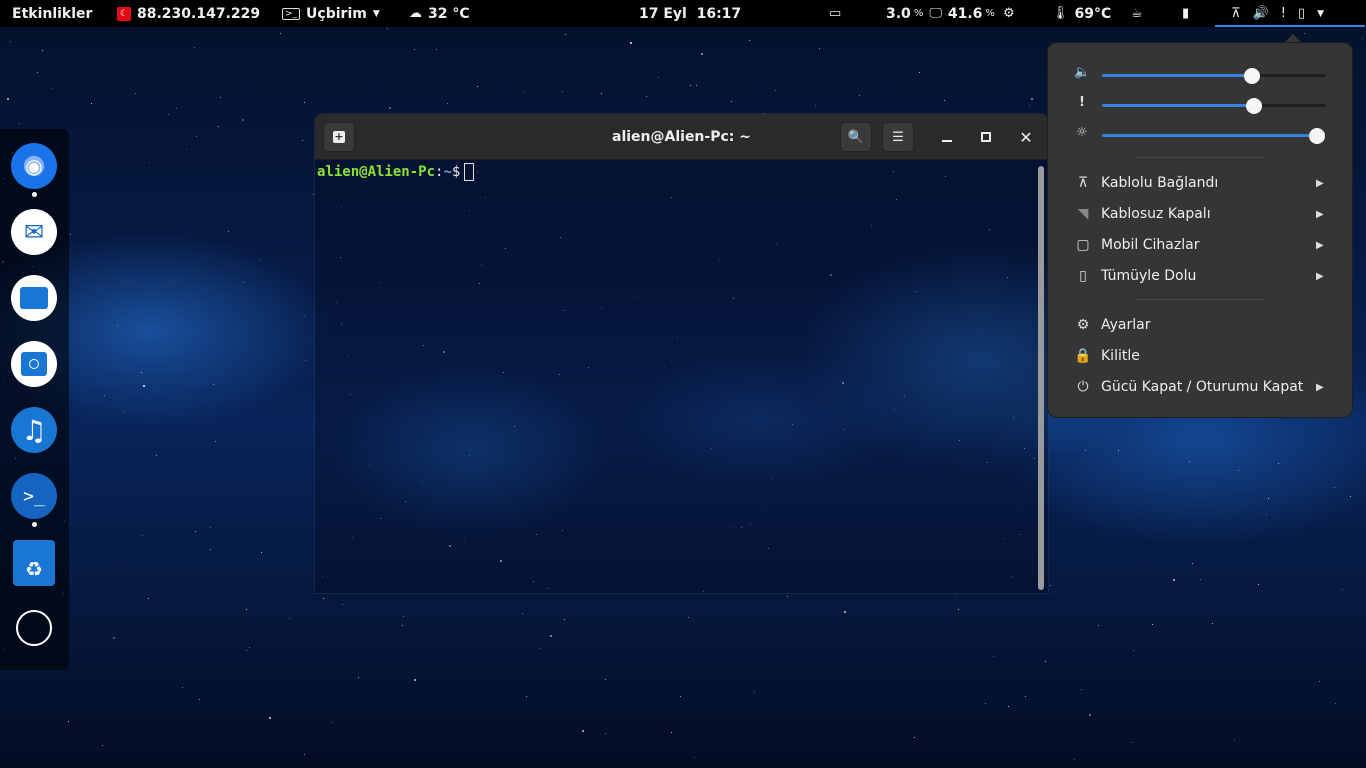 Image resolution: width=1366 pixels, height=768 pixels. What do you see at coordinates (339, 137) in the screenshot?
I see `new-tab-button: +` at bounding box center [339, 137].